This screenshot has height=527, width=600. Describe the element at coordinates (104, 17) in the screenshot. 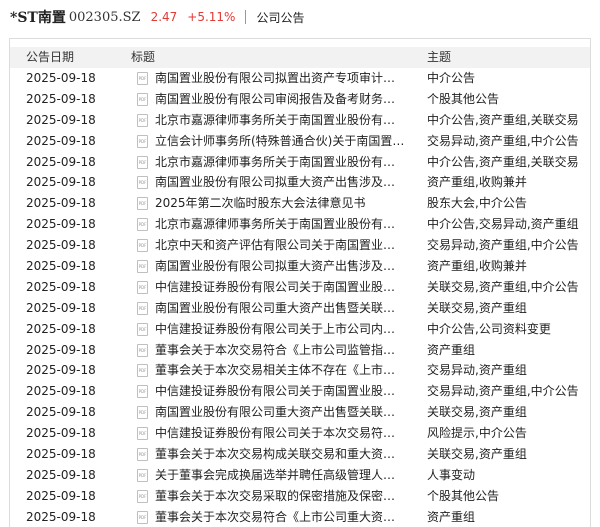

I see `stock-code: 002305.SZ` at that location.